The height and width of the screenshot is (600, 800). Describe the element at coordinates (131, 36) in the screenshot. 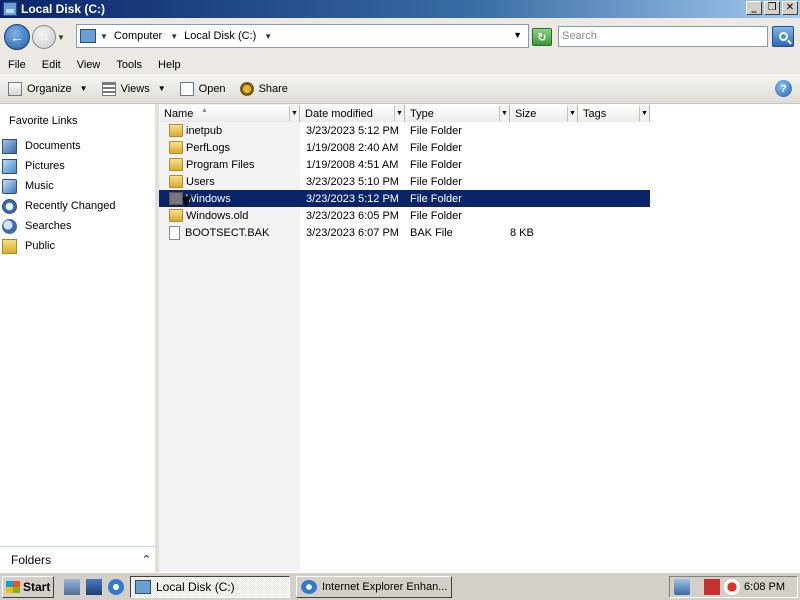

I see `breadcrumb-computer: ▼ Computer` at that location.